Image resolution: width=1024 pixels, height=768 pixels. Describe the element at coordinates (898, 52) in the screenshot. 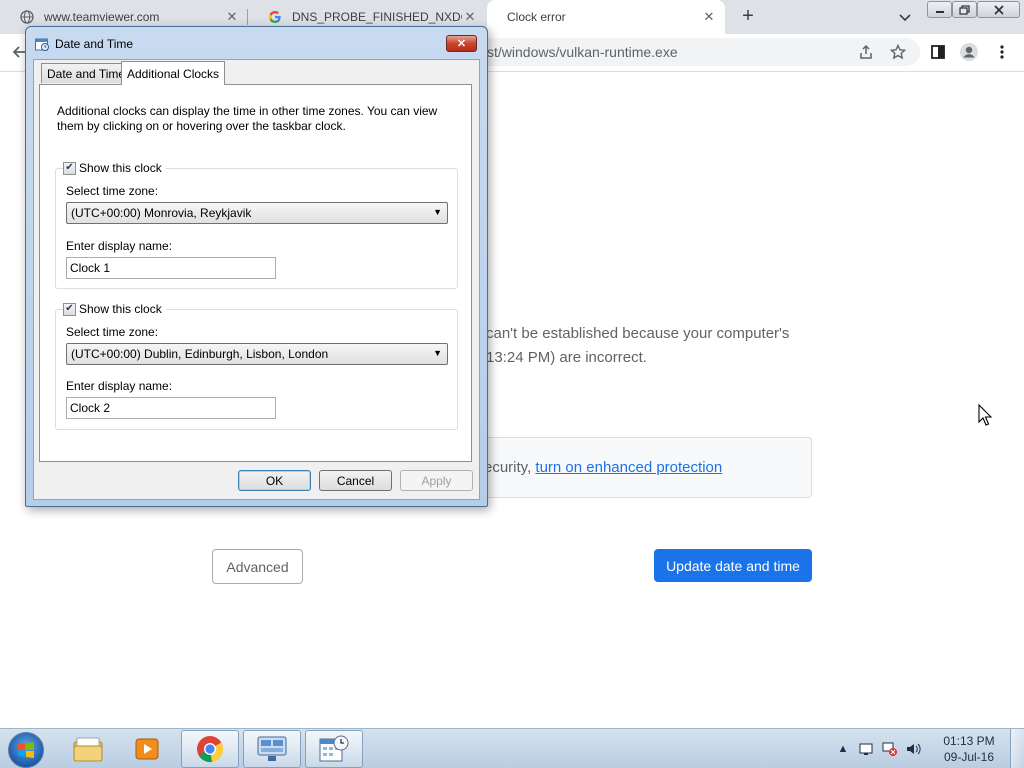

I see `bookmark-star-icon` at that location.